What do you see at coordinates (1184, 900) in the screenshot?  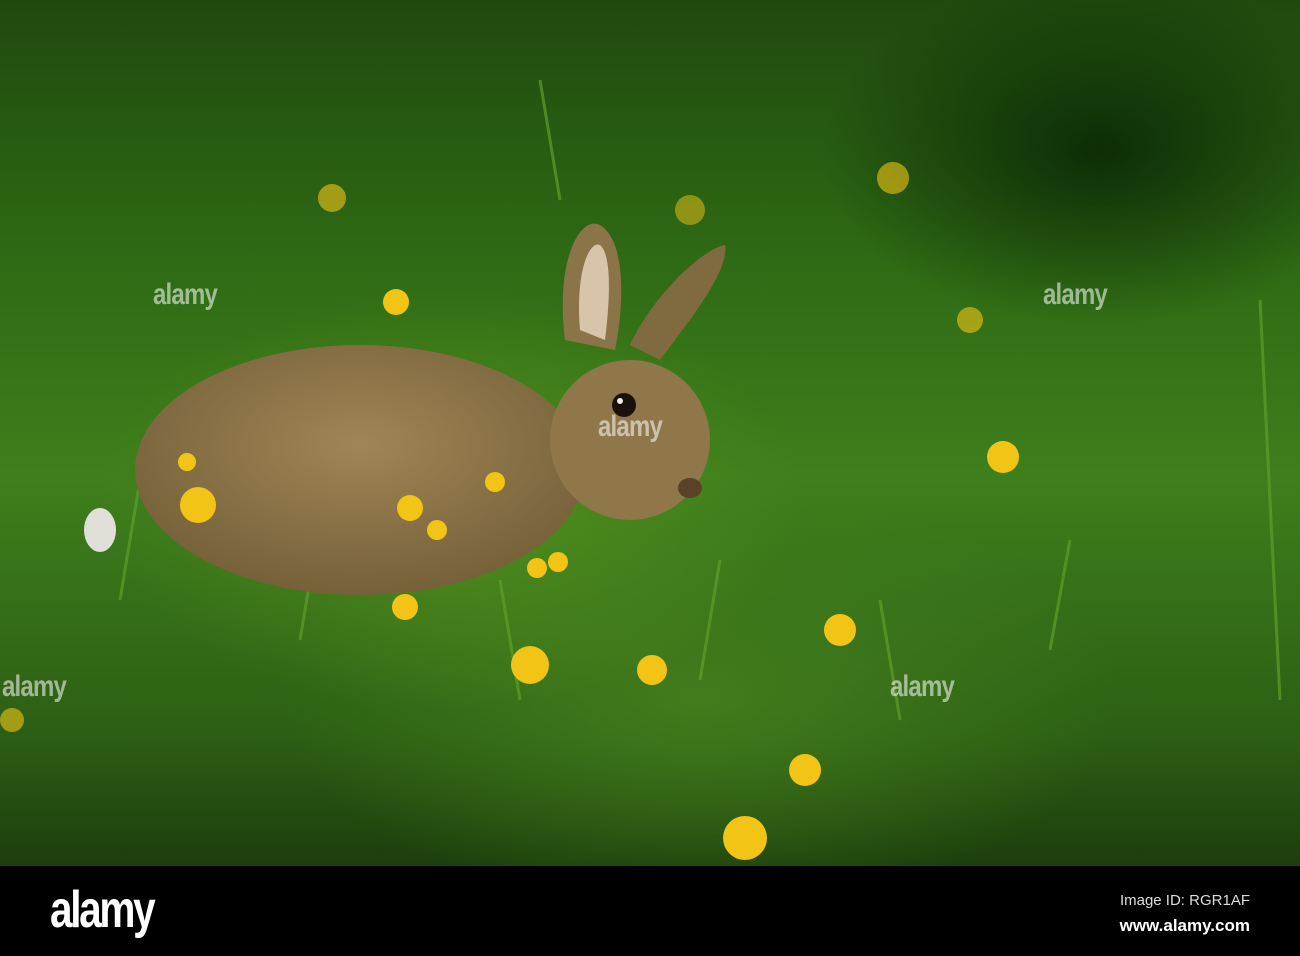 I see `image-id: Image ID: RGR1AF` at bounding box center [1184, 900].